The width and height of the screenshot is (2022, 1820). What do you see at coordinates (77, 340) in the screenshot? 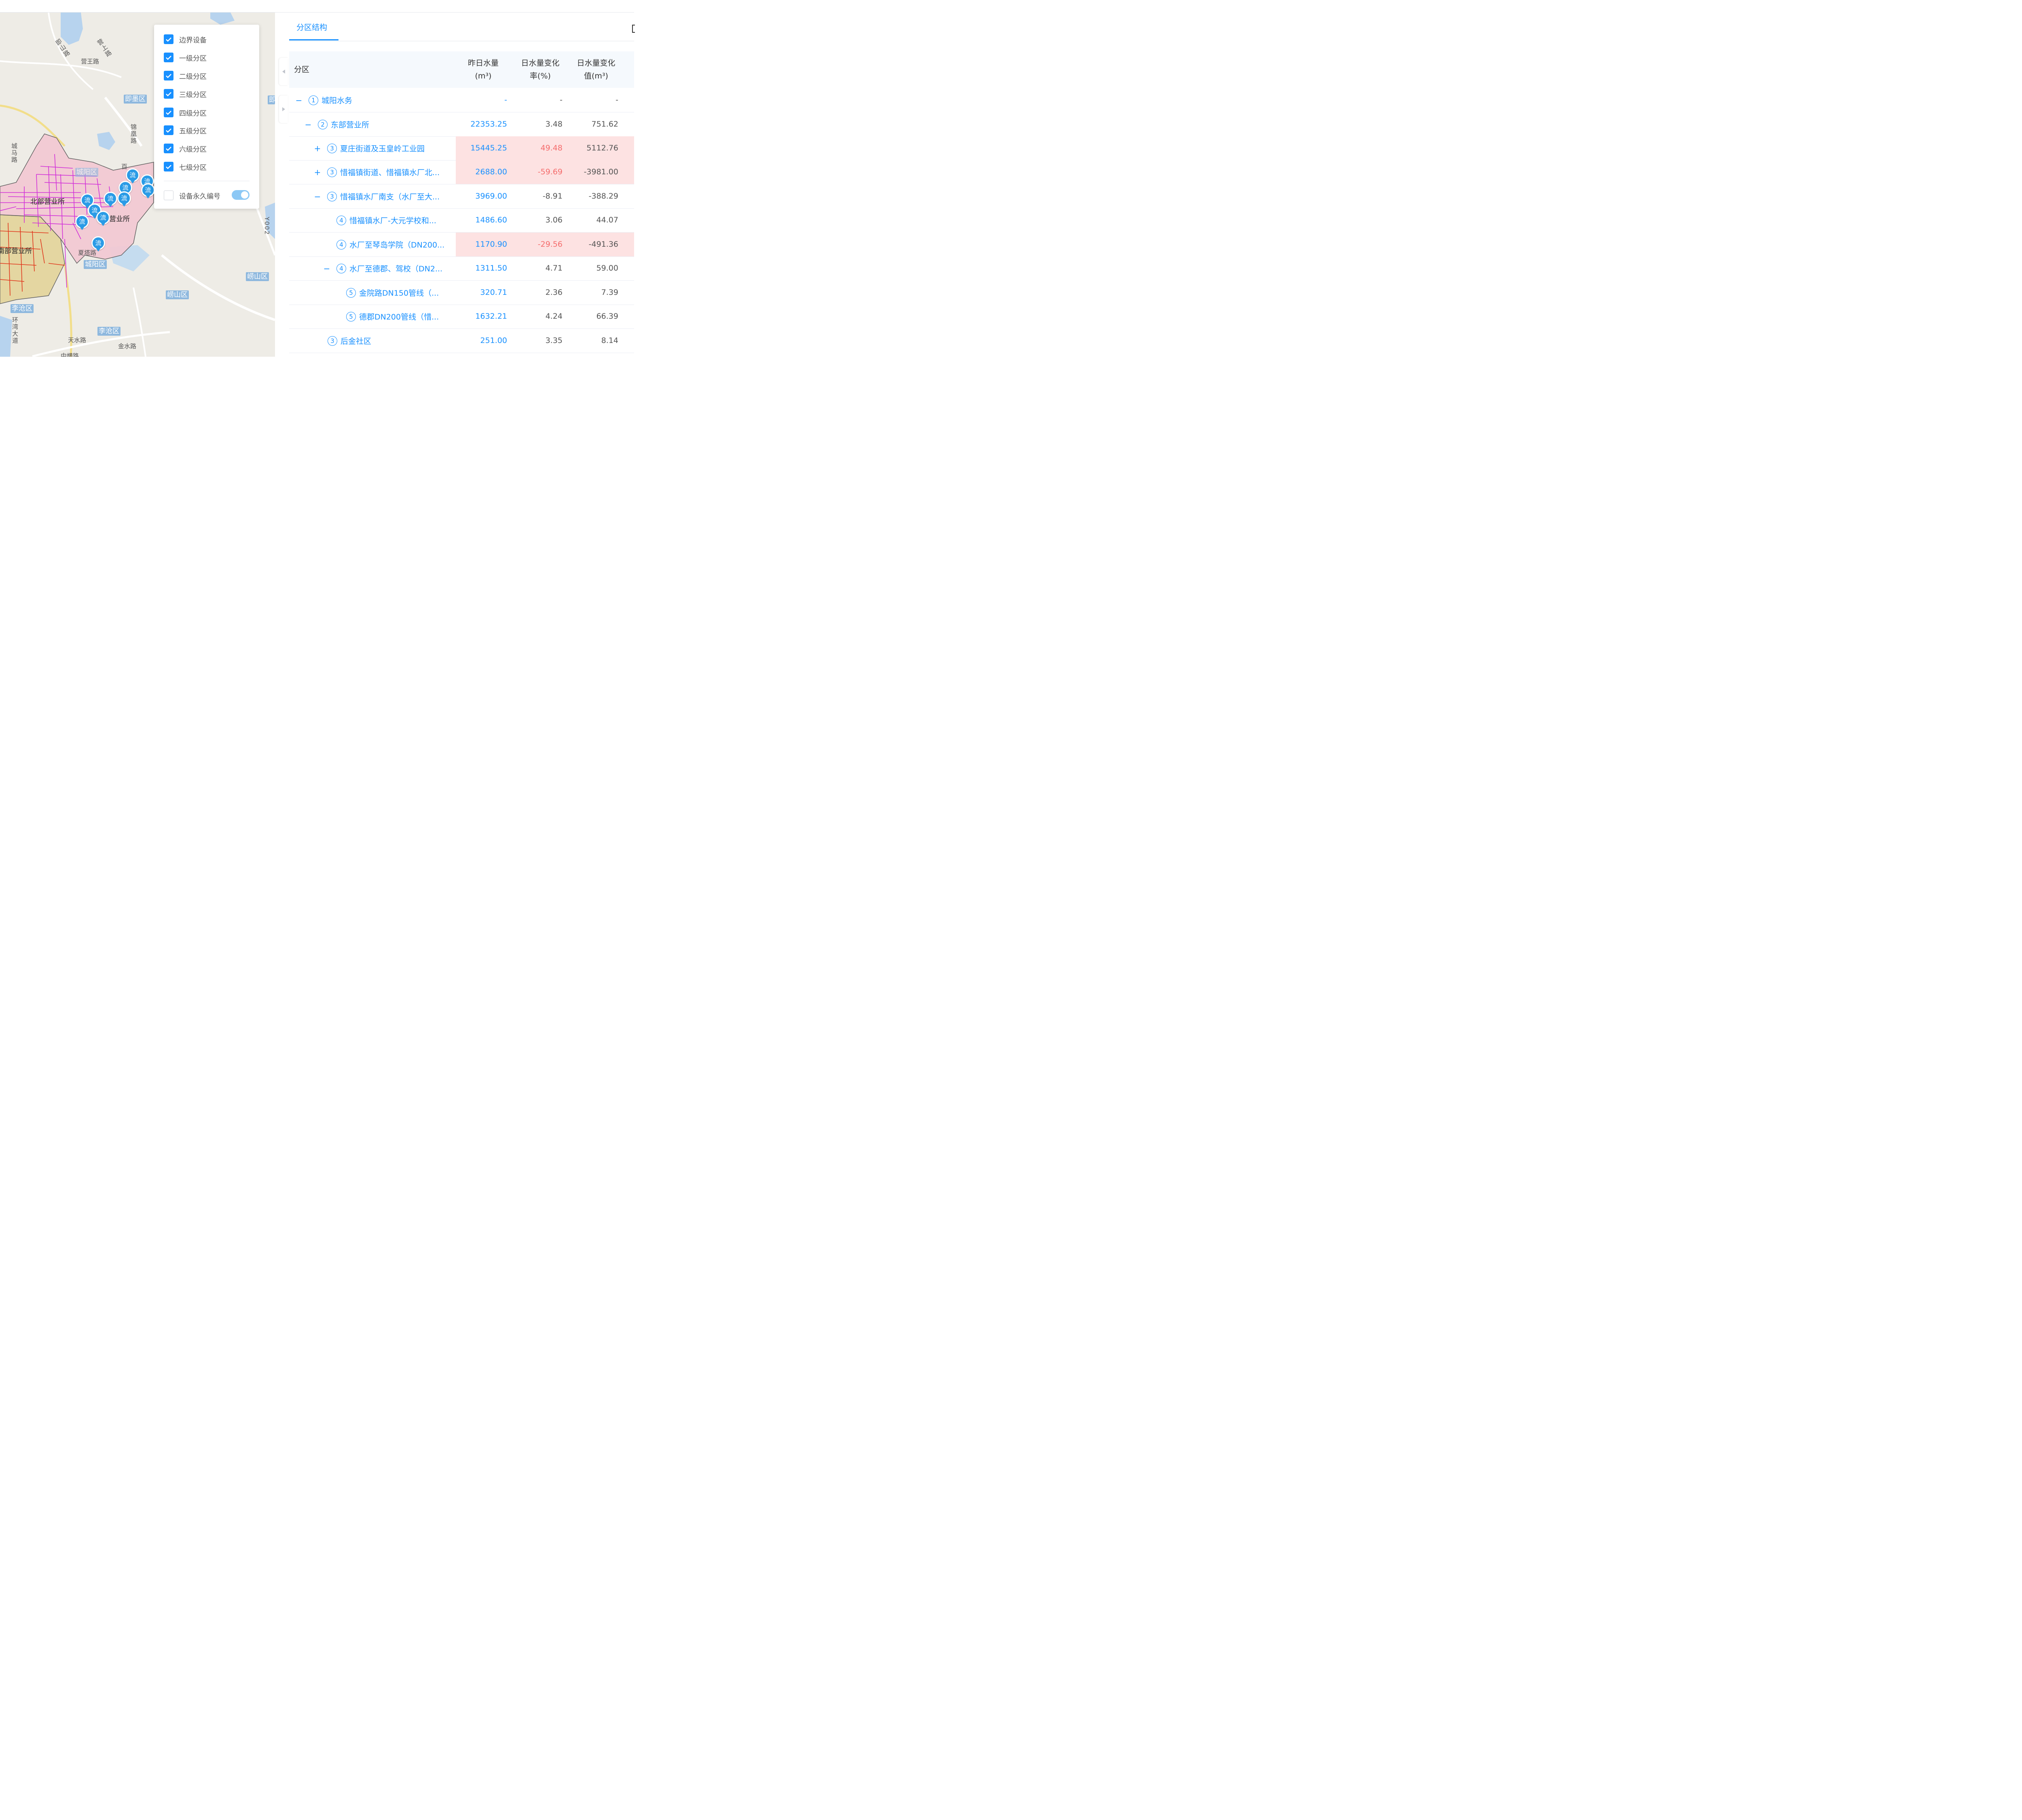
I see `road-label: 天水路` at bounding box center [77, 340].